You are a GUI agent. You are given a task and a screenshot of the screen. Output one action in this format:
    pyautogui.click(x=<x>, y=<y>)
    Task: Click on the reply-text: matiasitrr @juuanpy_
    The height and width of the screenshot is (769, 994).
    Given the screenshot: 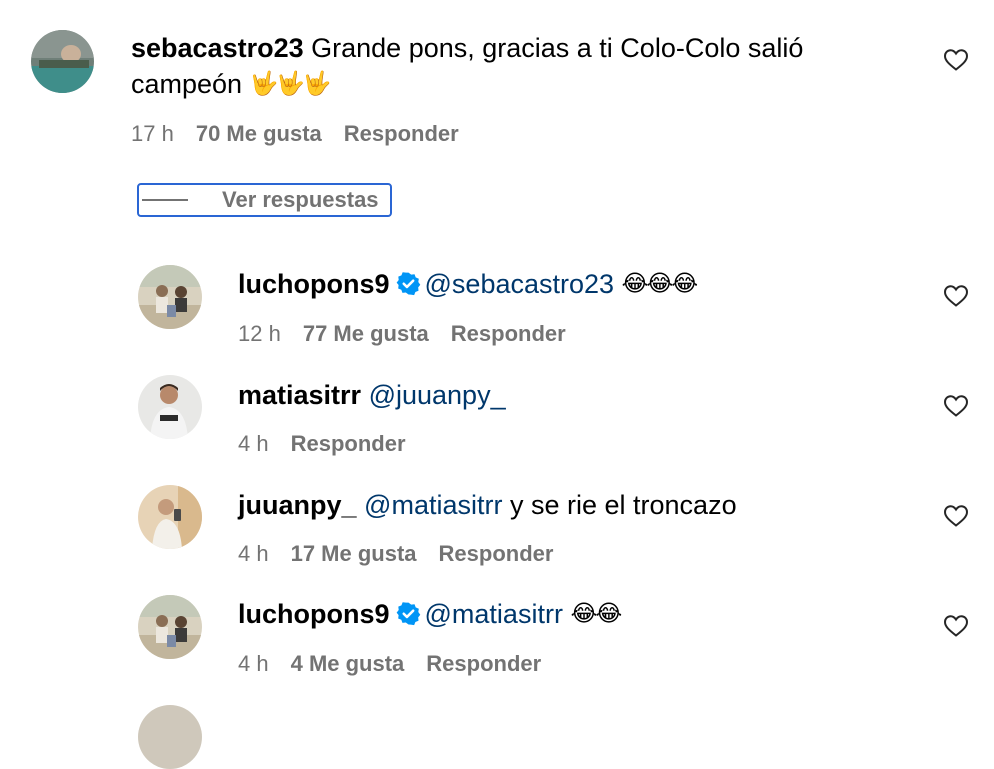 What is the action you would take?
    pyautogui.click(x=372, y=395)
    